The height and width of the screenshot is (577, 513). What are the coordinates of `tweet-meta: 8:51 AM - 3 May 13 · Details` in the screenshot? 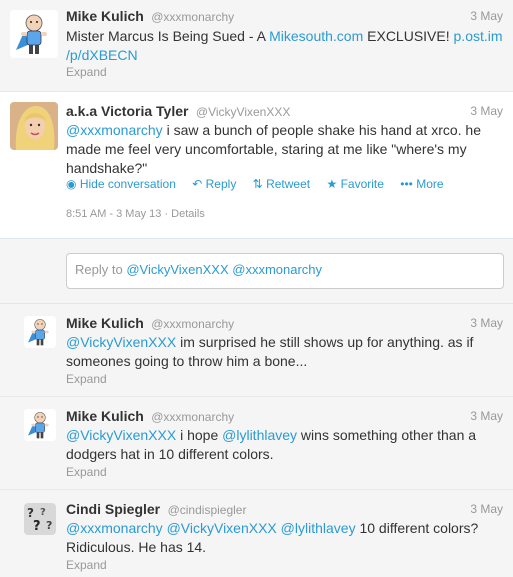 It's located at (135, 214).